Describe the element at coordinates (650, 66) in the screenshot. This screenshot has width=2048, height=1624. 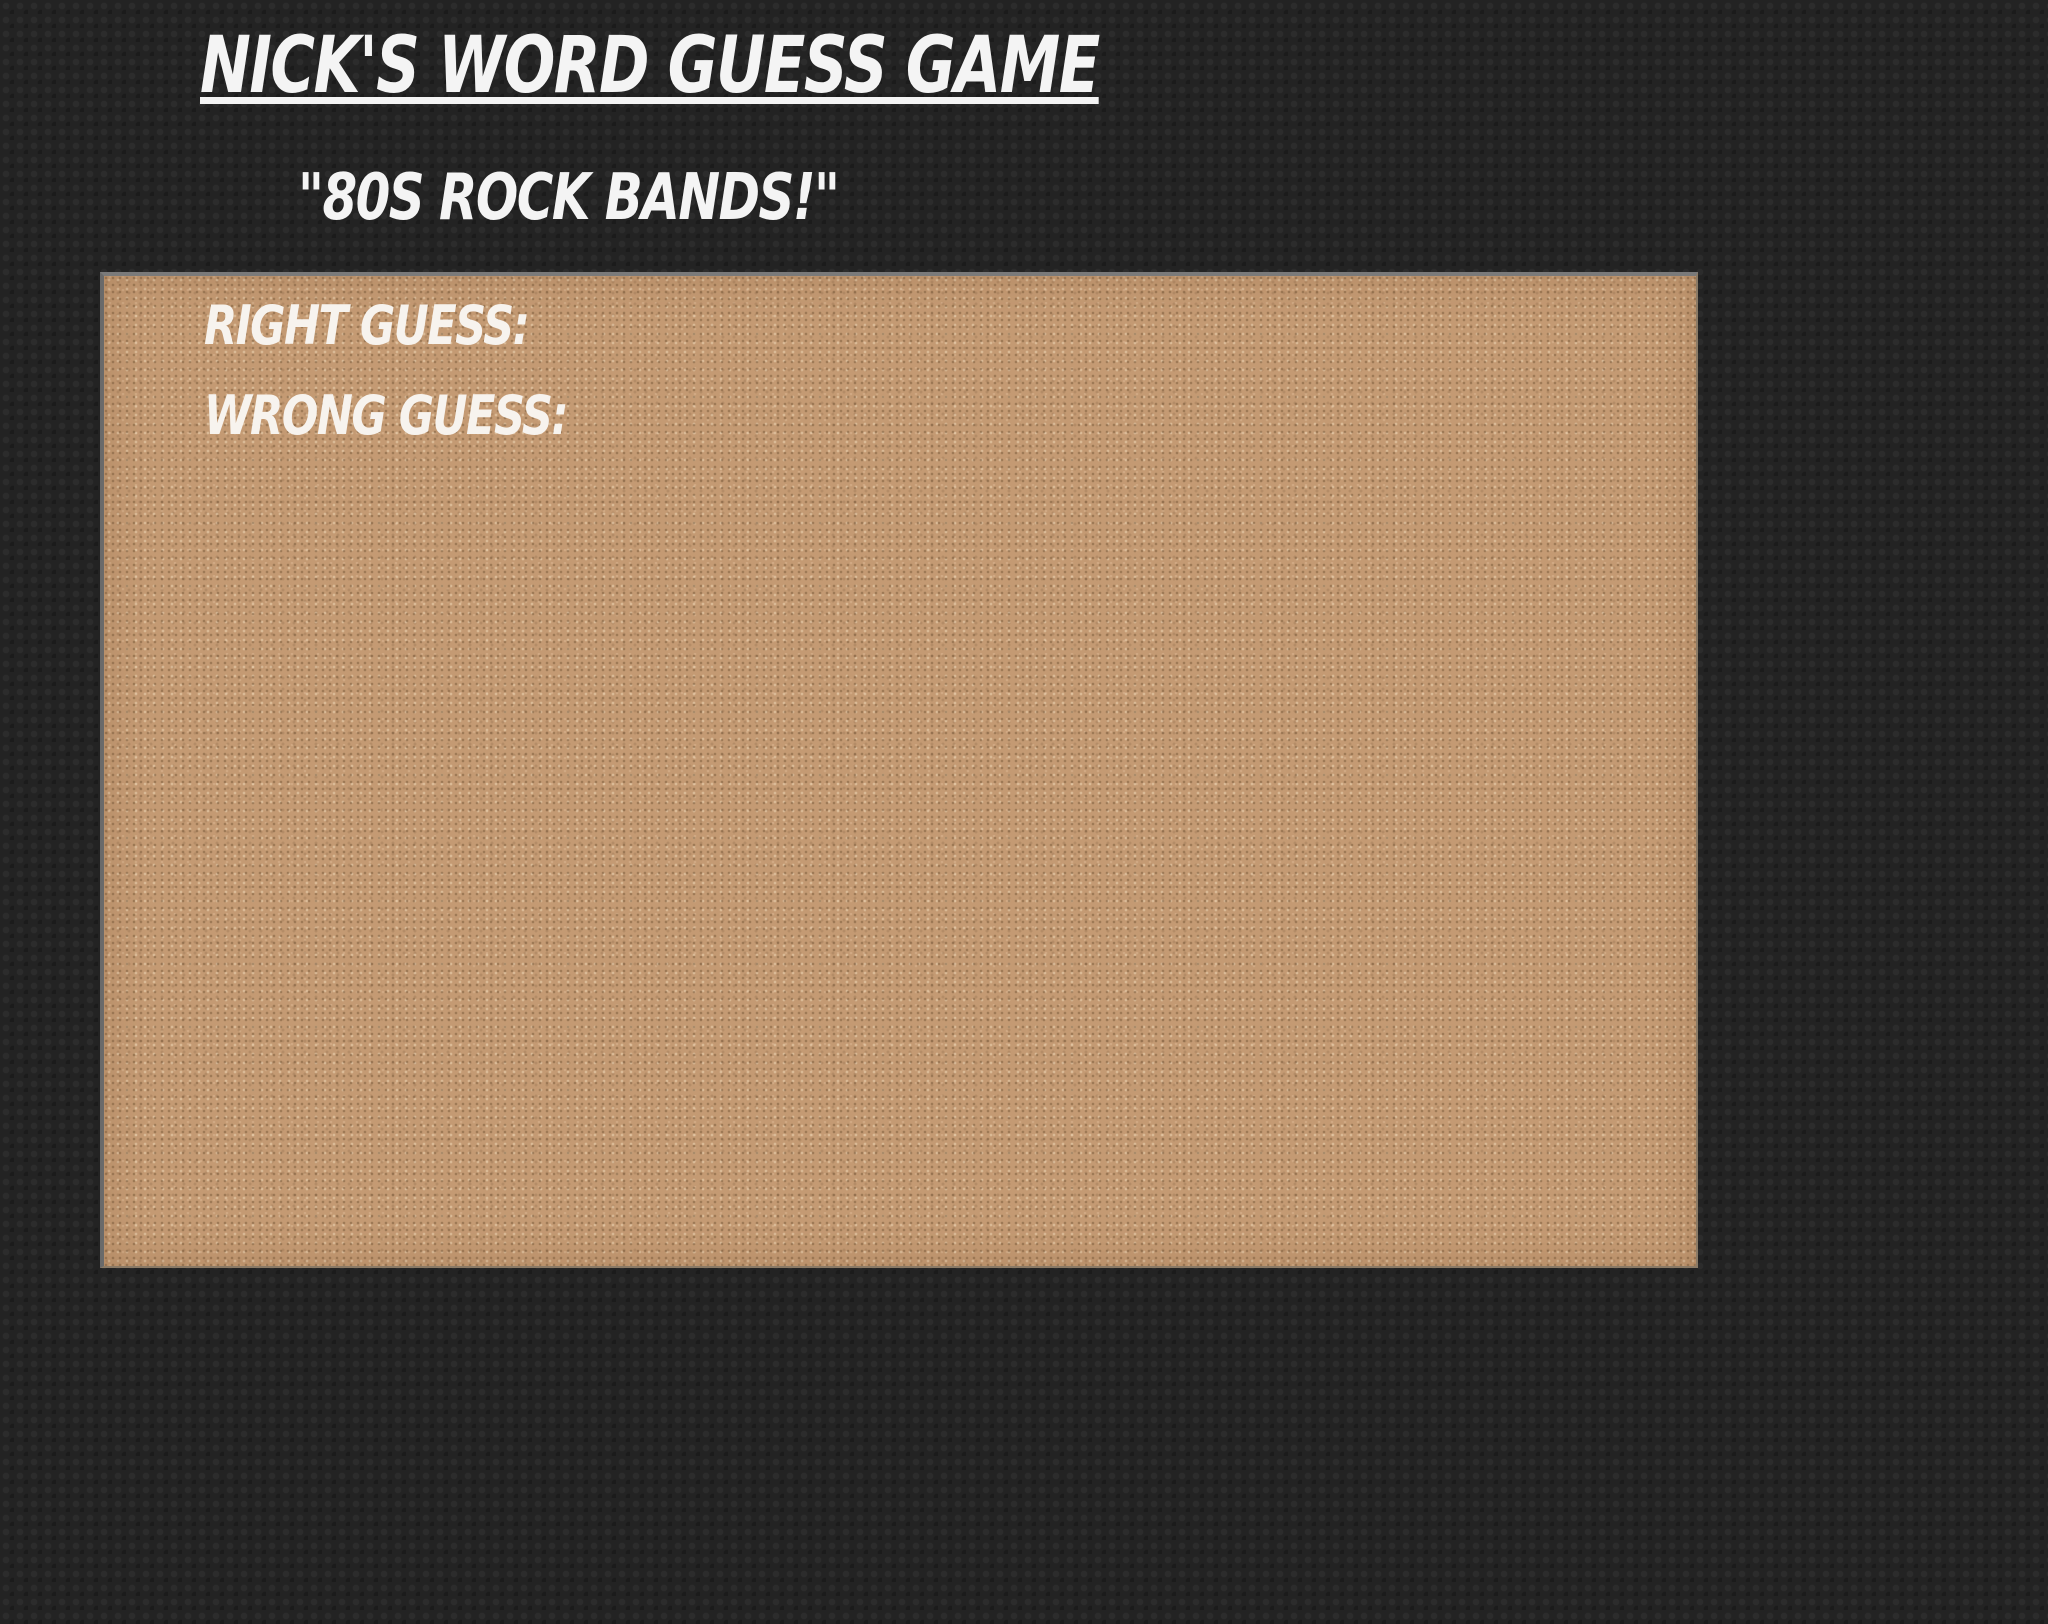
I see `game-title: Nick's Word Guess Game` at that location.